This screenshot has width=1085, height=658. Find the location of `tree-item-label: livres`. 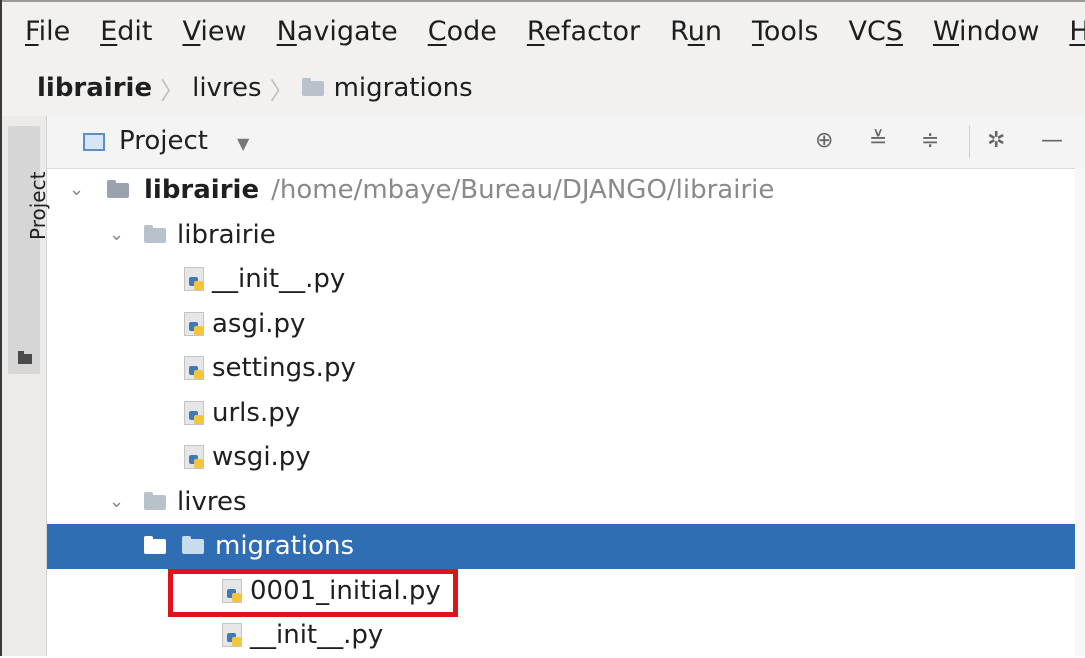

tree-item-label: livres is located at coordinates (212, 501).